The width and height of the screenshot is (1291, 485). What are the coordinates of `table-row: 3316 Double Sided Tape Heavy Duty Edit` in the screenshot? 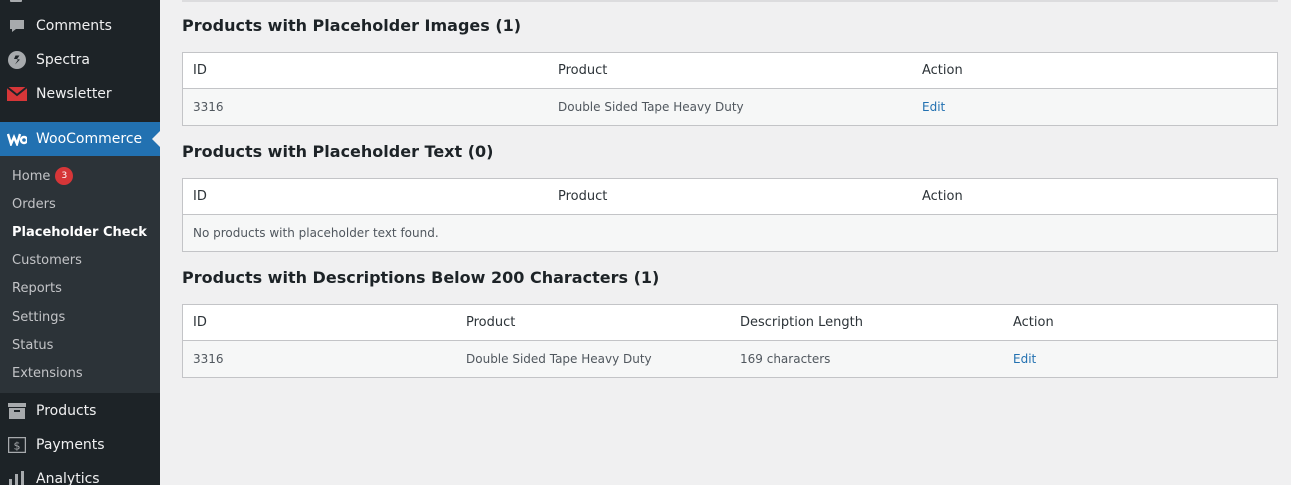 It's located at (730, 107).